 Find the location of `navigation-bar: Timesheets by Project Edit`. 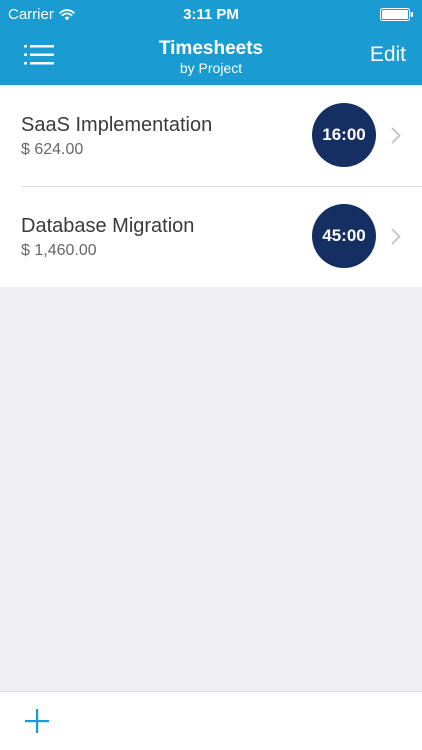

navigation-bar: Timesheets by Project Edit is located at coordinates (211, 57).